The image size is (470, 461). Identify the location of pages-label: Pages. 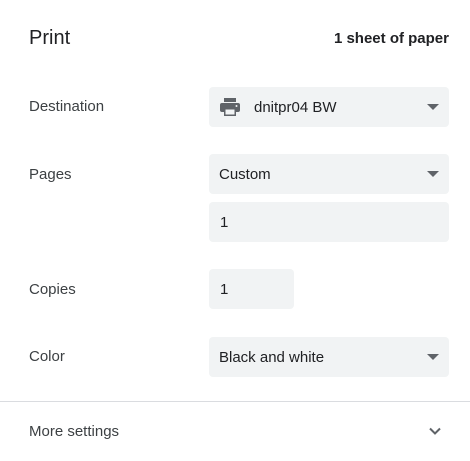
(50, 174).